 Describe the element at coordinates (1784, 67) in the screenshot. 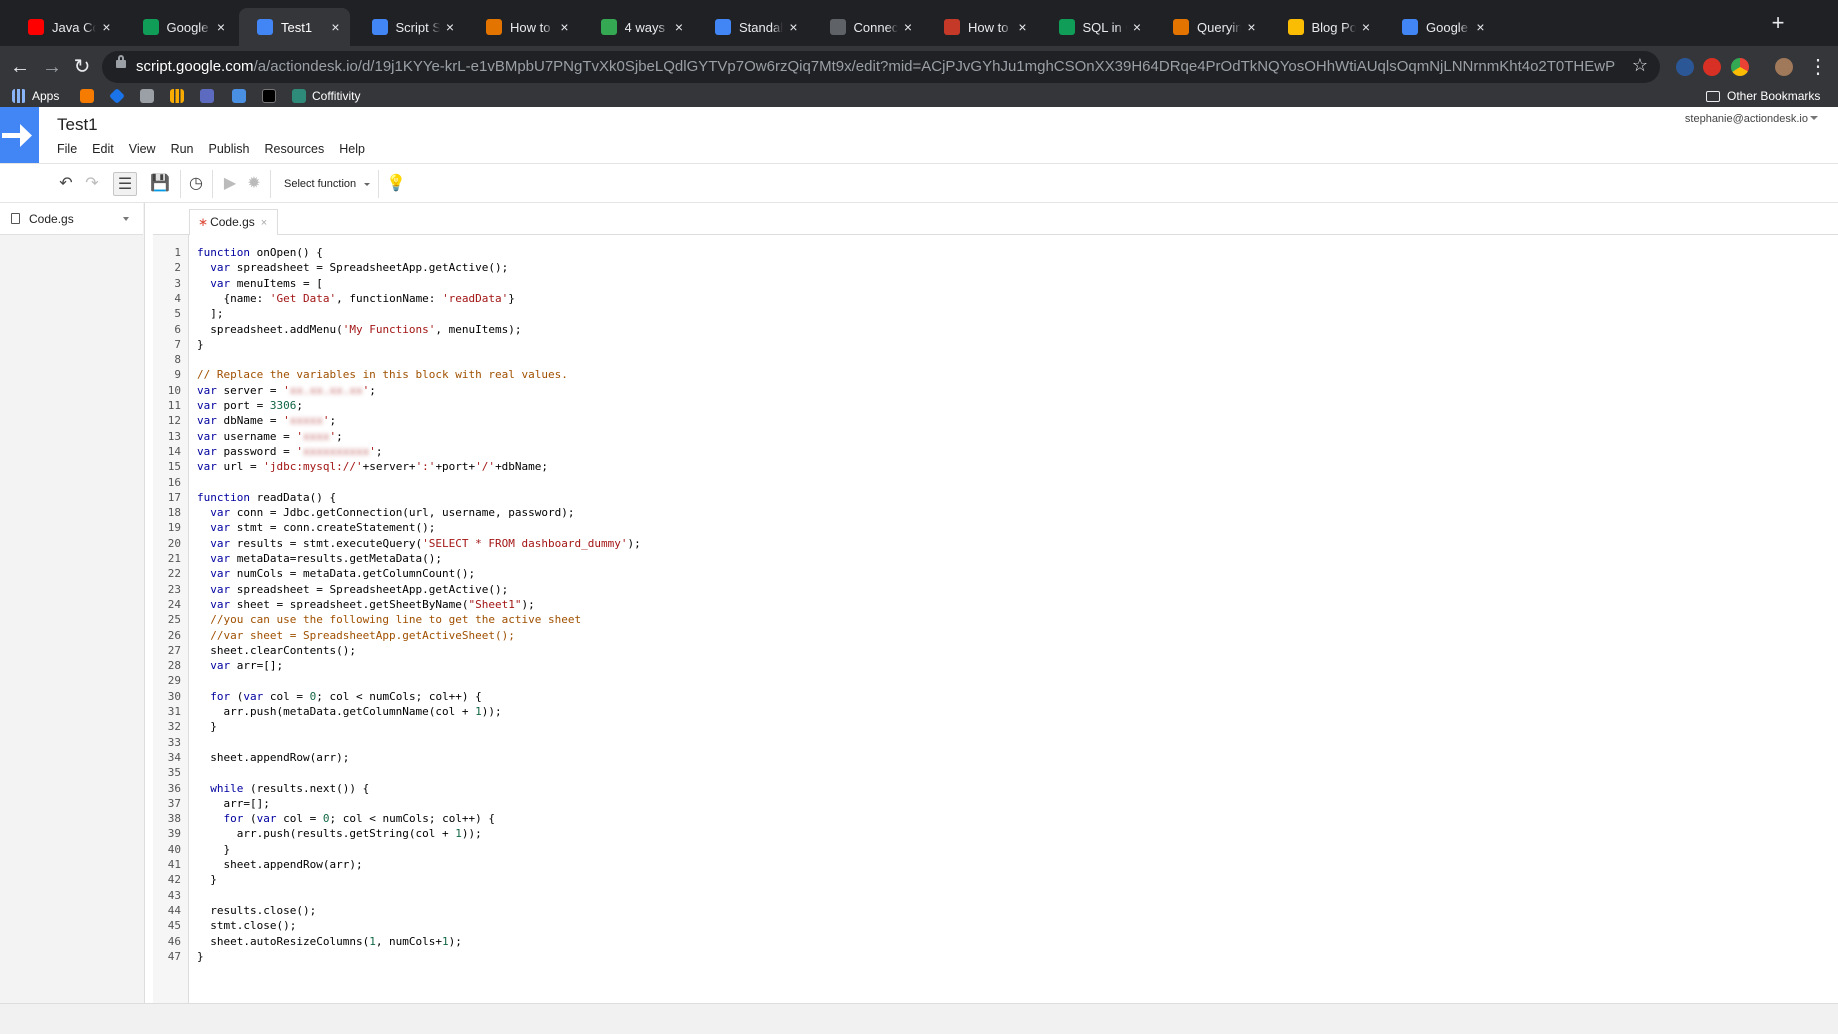

I see `profile-avatar` at that location.